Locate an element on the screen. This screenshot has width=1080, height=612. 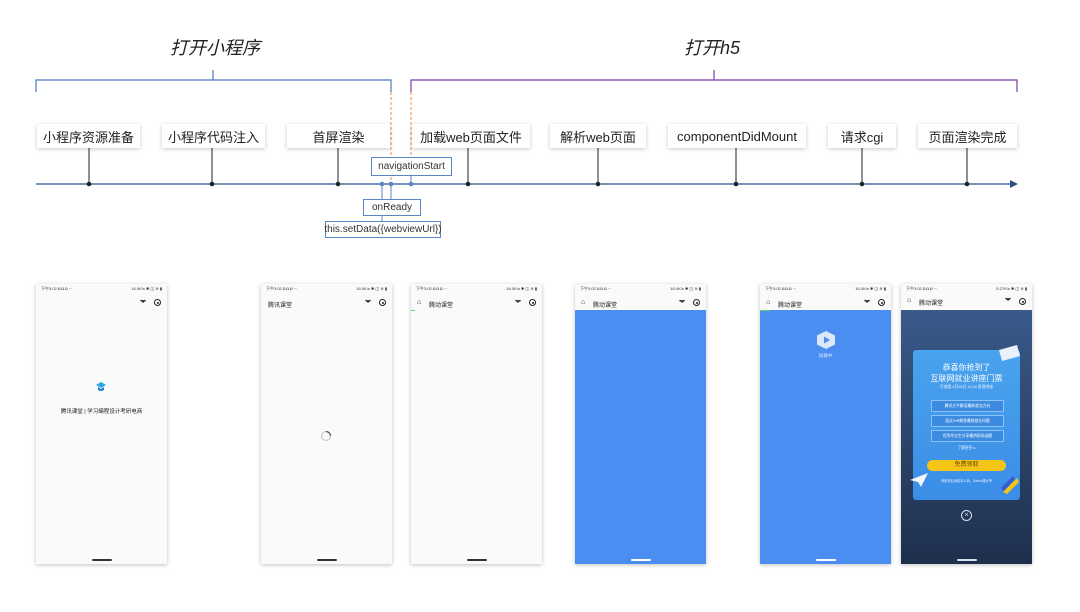
nav-bar: •●• is located at coordinates (101, 303).